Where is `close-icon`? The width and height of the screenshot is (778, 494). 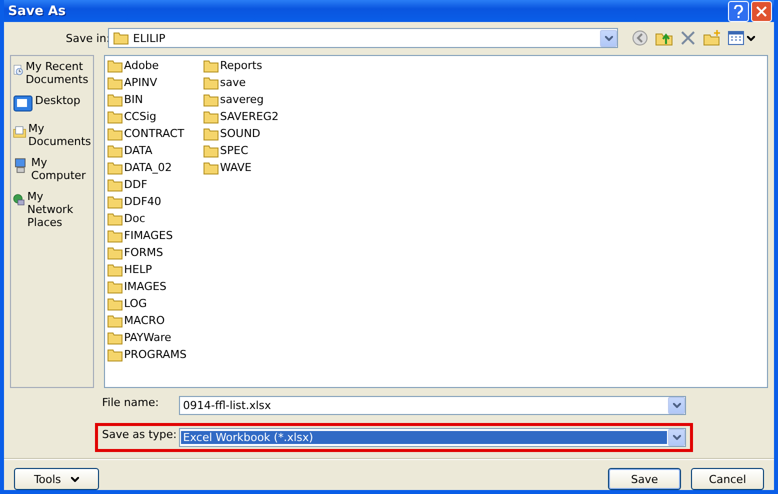
close-icon is located at coordinates (761, 11).